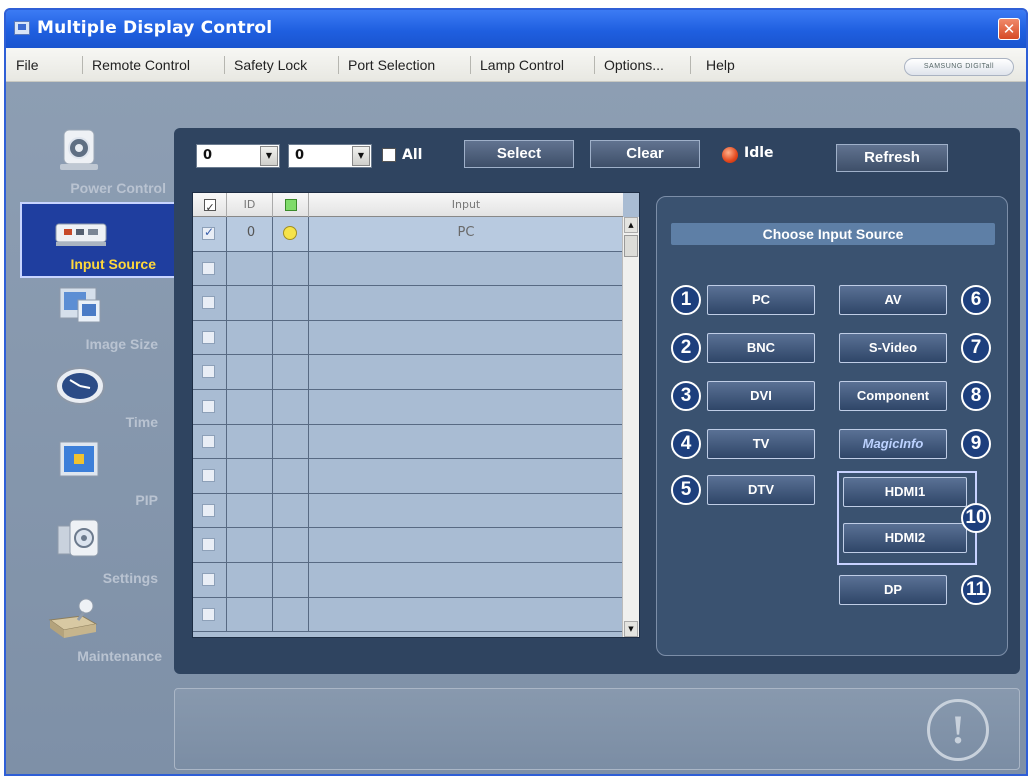 The height and width of the screenshot is (782, 1035). What do you see at coordinates (238, 156) in the screenshot?
I see `id-start-combo: 0 ▼` at bounding box center [238, 156].